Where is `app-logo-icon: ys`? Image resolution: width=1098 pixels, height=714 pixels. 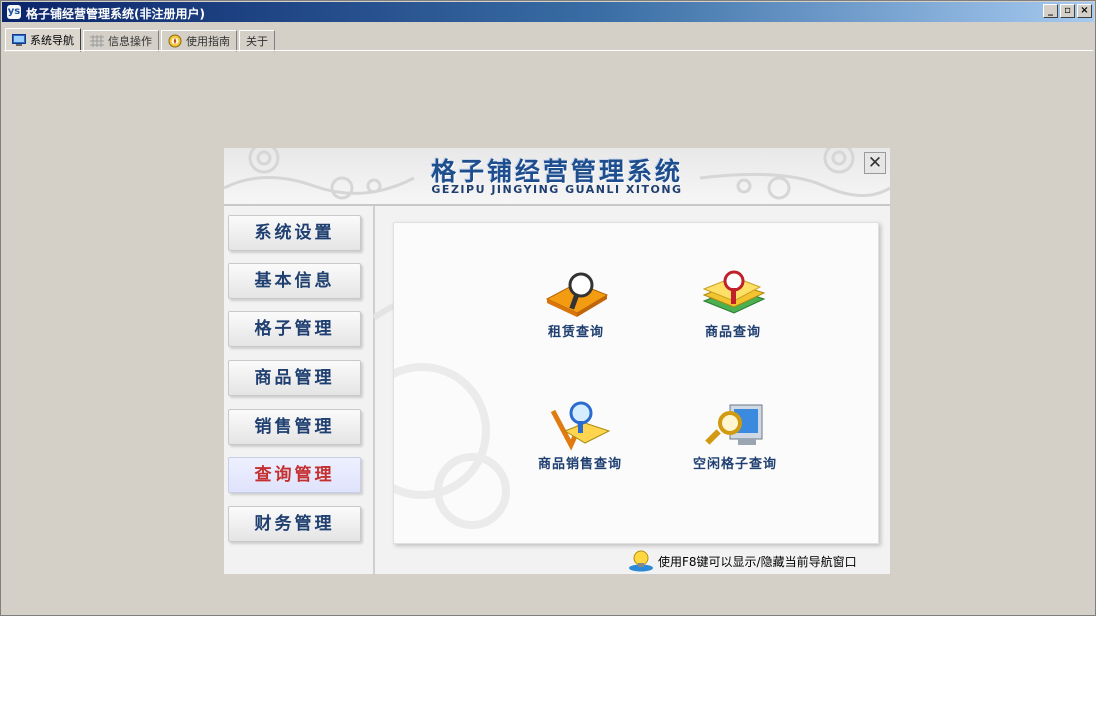
app-logo-icon: ys is located at coordinates (14, 12).